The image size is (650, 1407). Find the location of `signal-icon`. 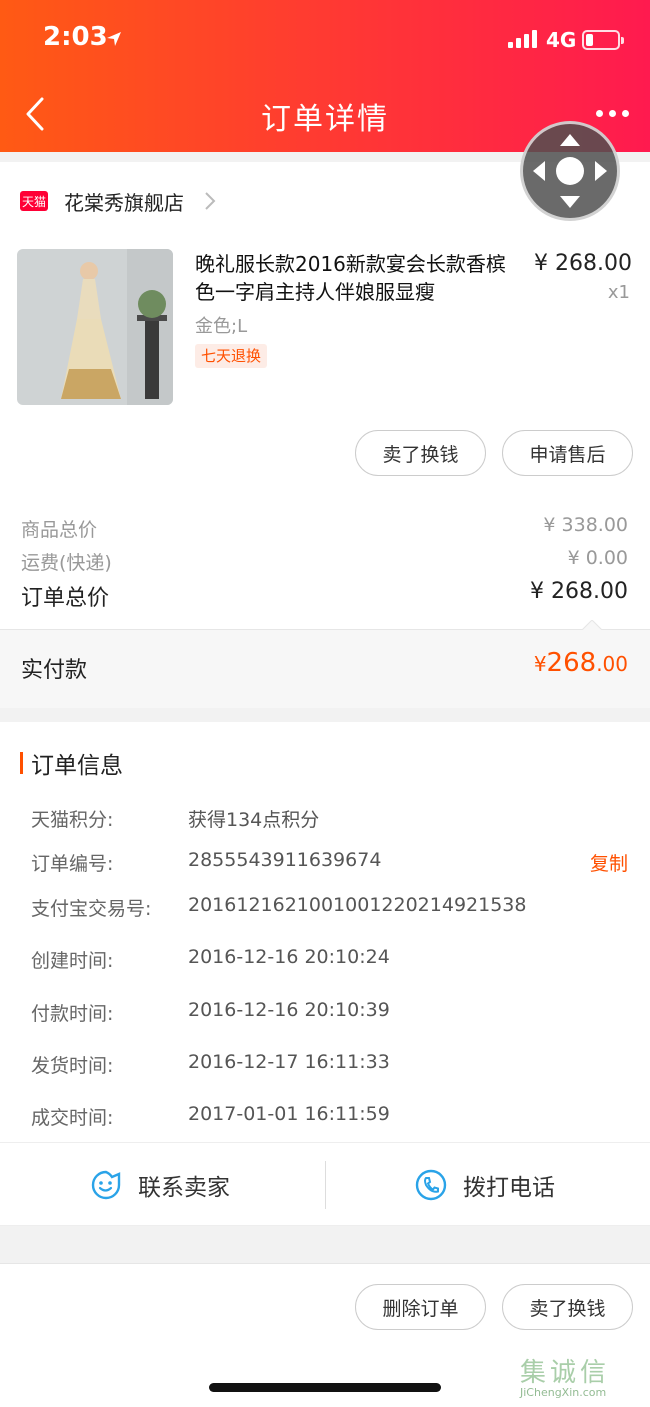

signal-icon is located at coordinates (523, 39).